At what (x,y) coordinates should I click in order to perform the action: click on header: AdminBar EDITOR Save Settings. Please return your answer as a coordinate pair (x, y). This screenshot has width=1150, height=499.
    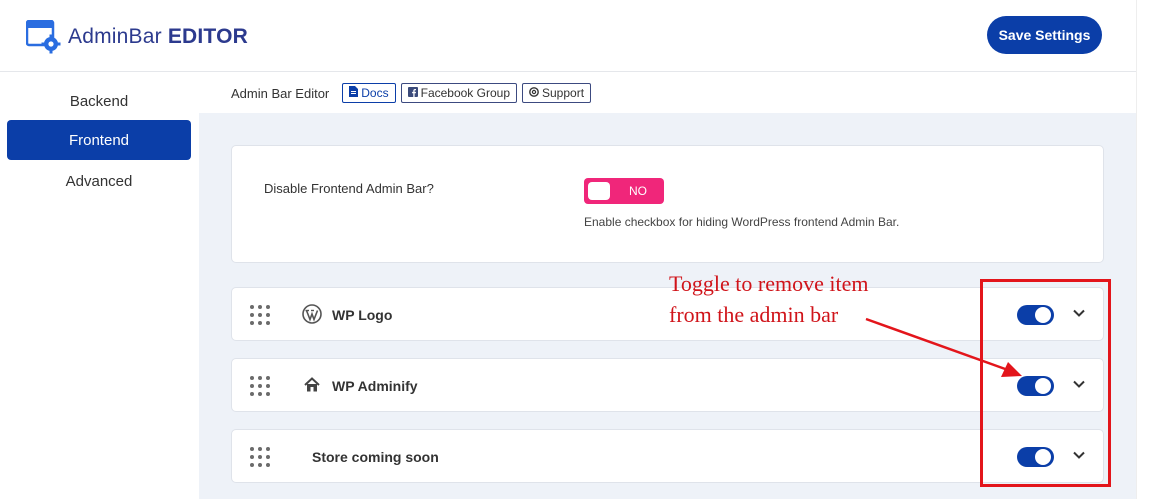
    Looking at the image, I should click on (568, 36).